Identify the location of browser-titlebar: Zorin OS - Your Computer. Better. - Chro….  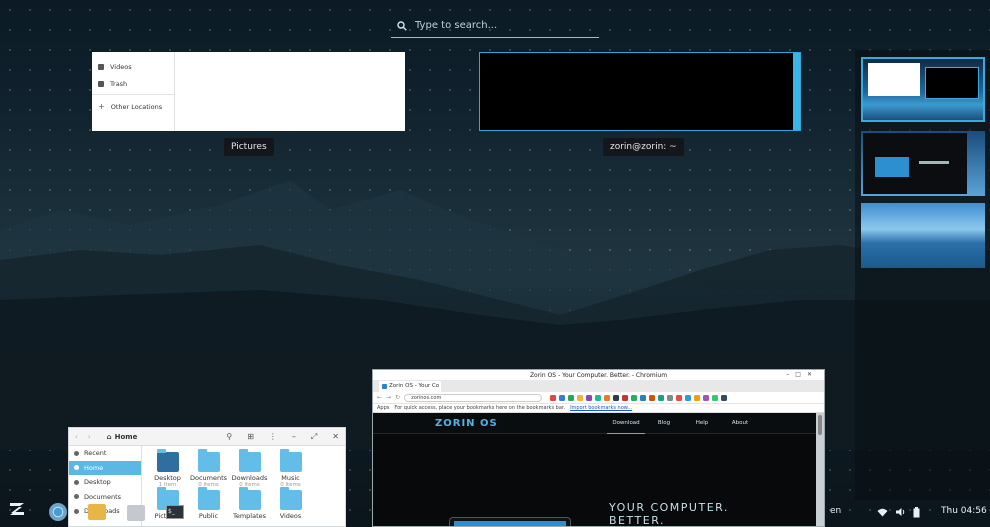
(598, 375).